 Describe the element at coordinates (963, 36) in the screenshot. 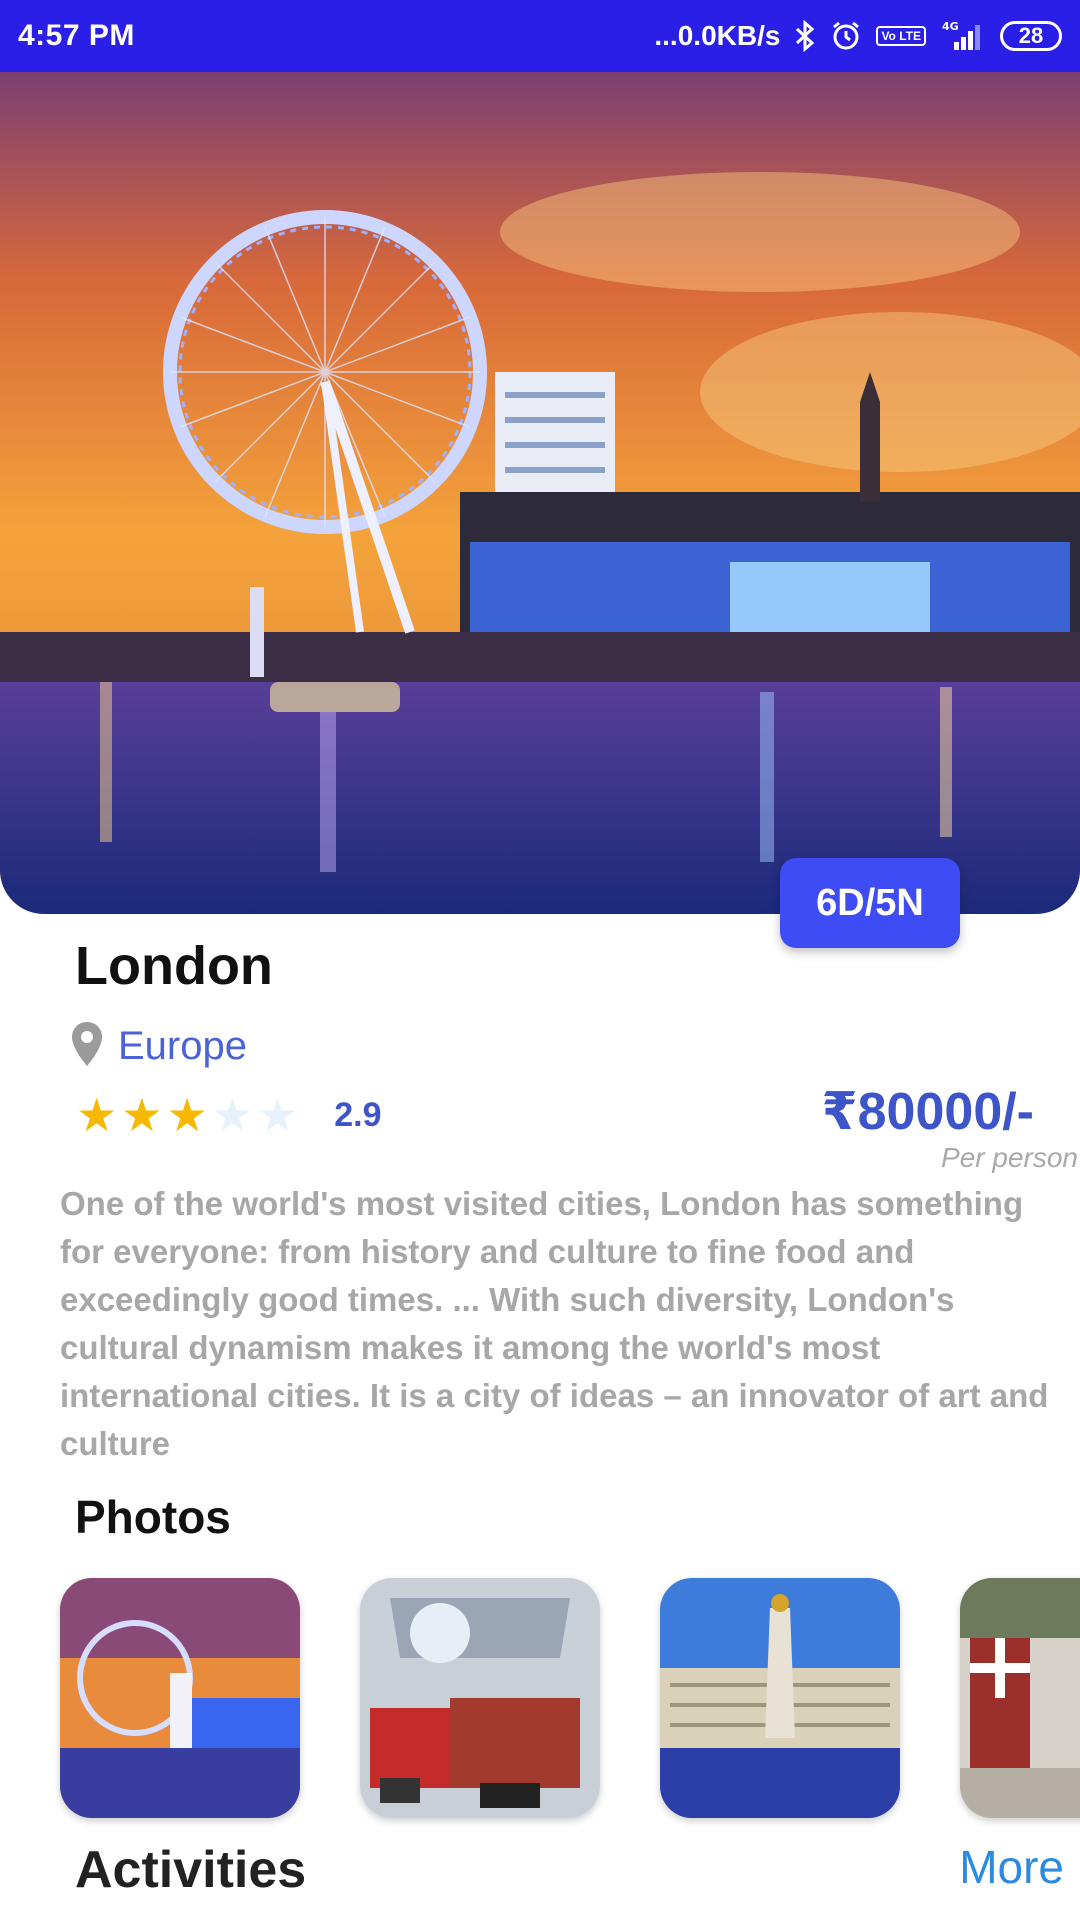

I see `signal-icon: 4G` at that location.